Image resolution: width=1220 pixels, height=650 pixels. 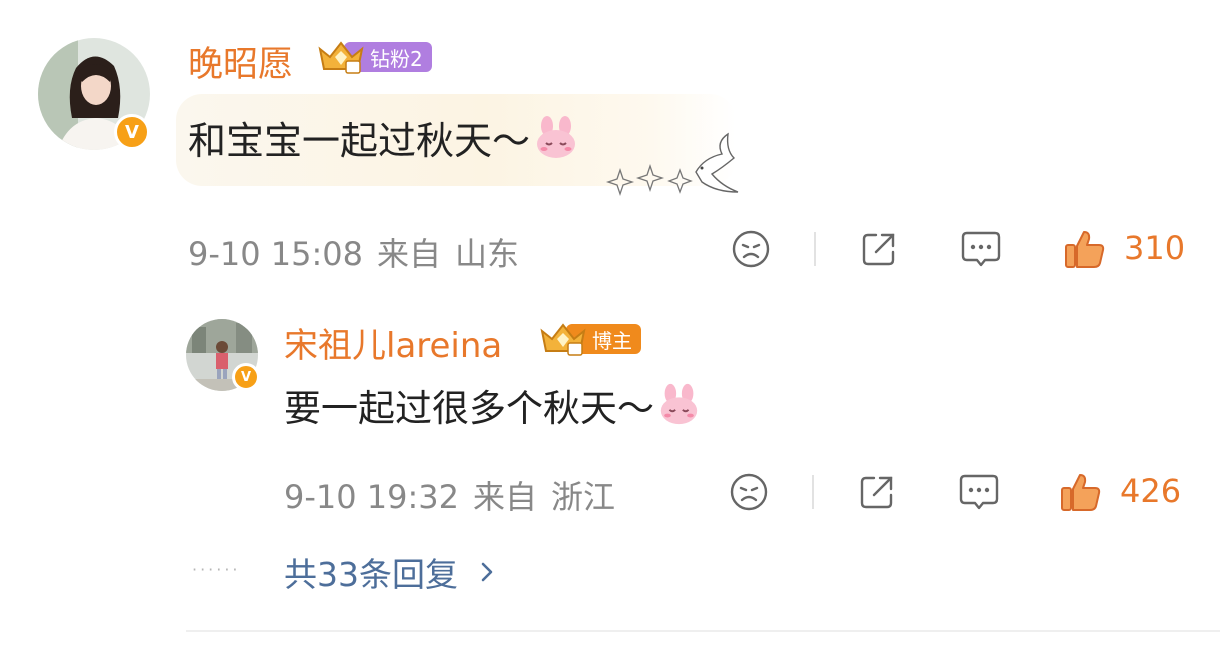 I want to click on commenter-name: 晚昭愿, so click(x=240, y=61).